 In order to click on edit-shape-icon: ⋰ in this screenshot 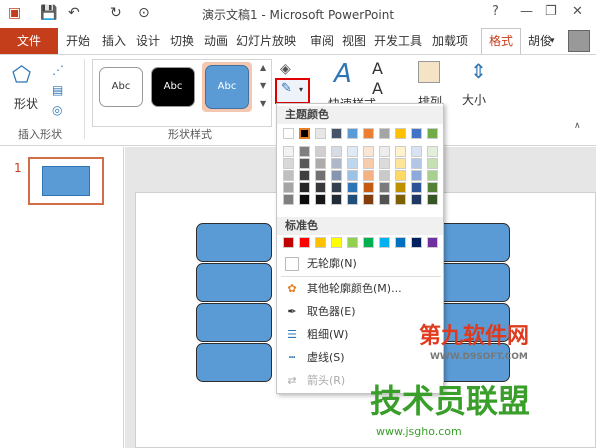, I will do `click(58, 70)`.